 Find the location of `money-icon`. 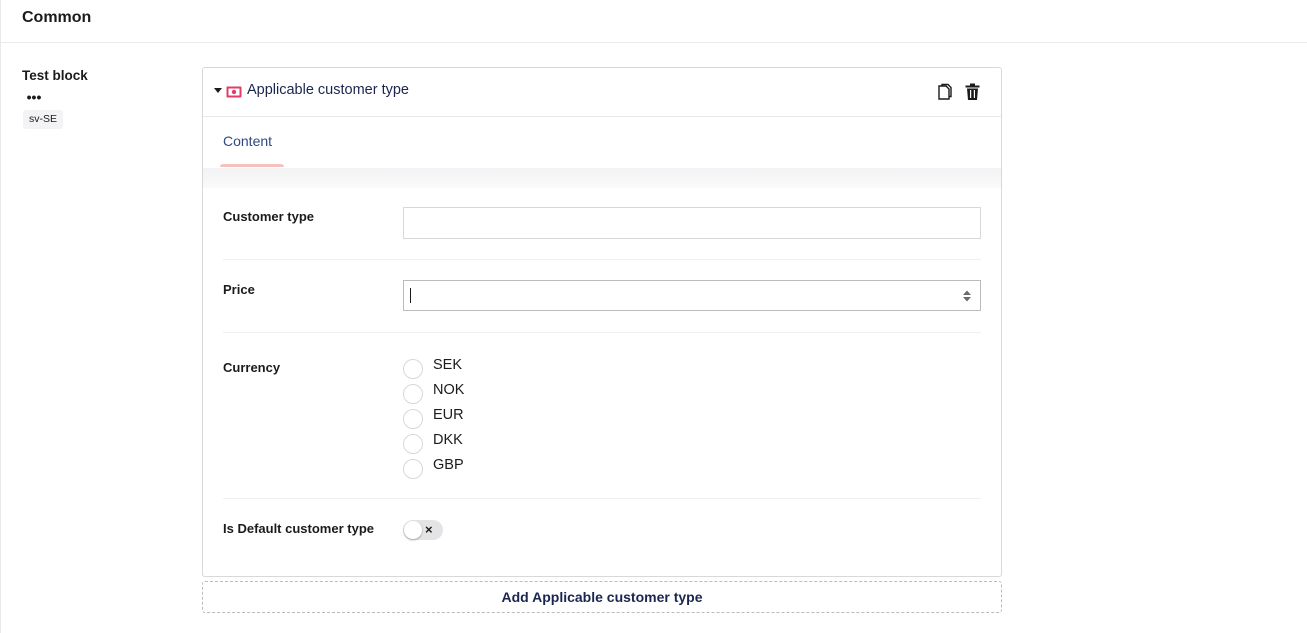

money-icon is located at coordinates (234, 92).